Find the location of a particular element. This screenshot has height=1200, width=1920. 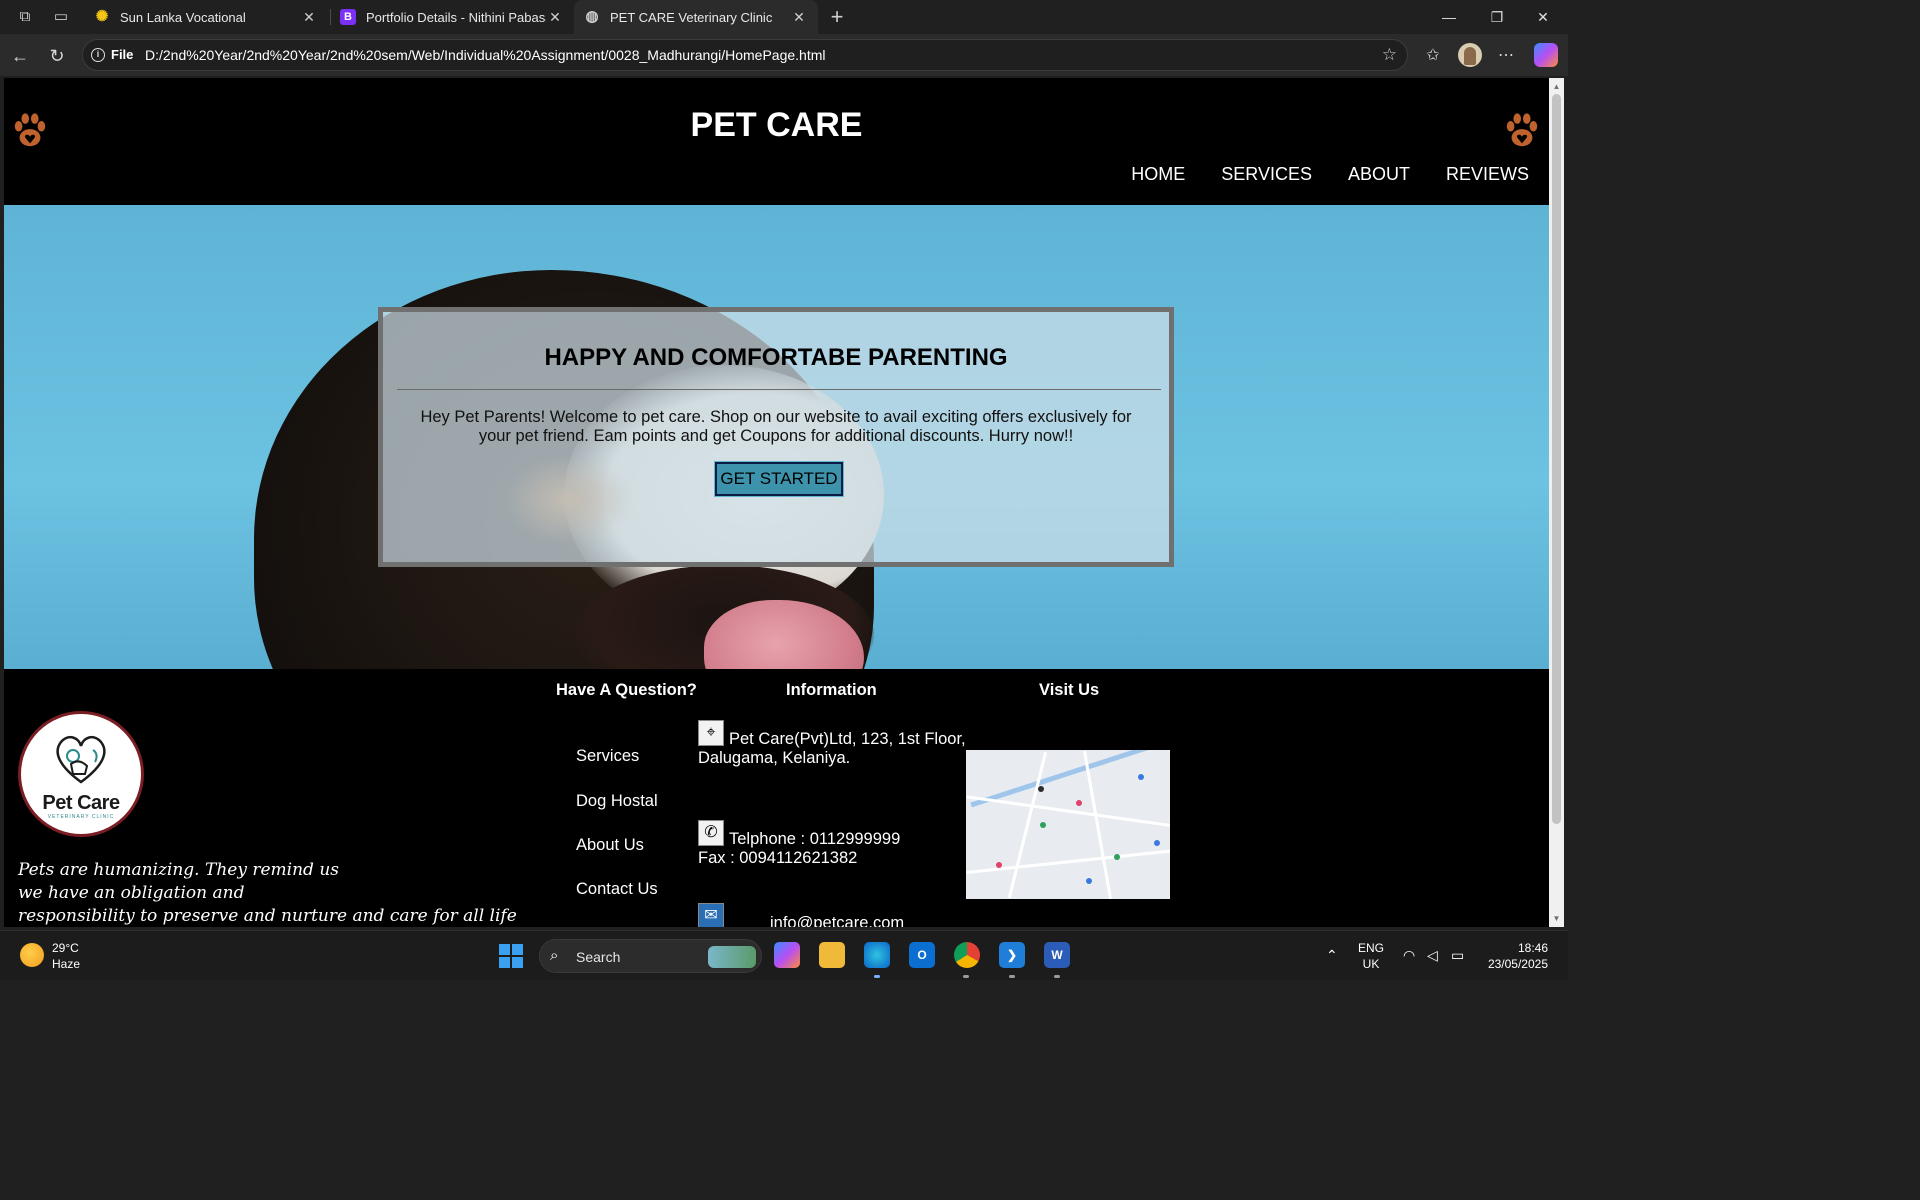

footer-link-about: About Us is located at coordinates (610, 845).